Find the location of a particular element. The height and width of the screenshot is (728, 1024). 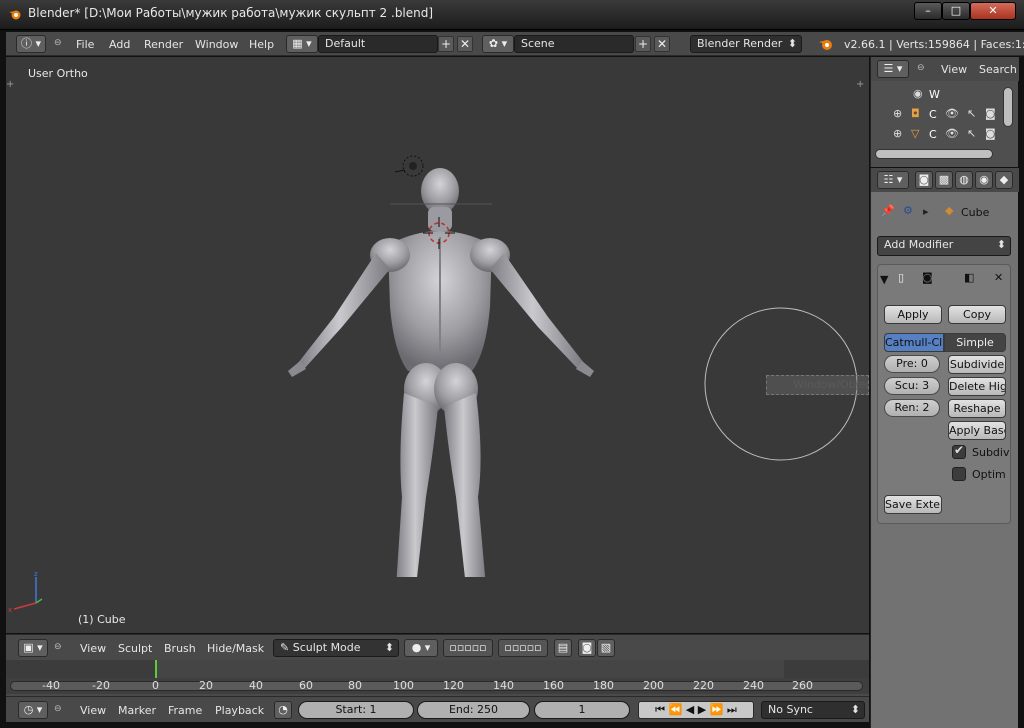

reshape-button: Reshape is located at coordinates (977, 408).